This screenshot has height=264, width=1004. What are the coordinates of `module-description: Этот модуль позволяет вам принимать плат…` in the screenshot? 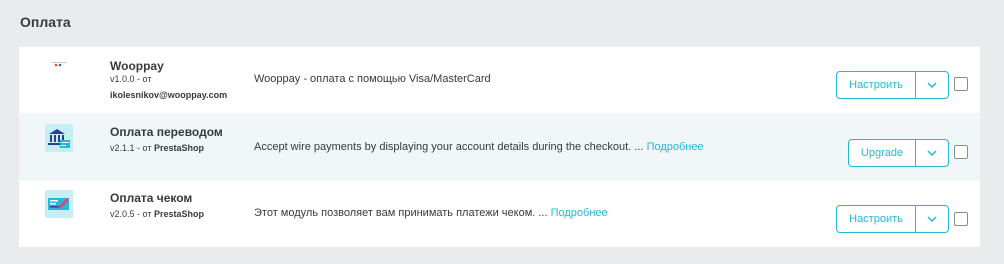 It's located at (431, 213).